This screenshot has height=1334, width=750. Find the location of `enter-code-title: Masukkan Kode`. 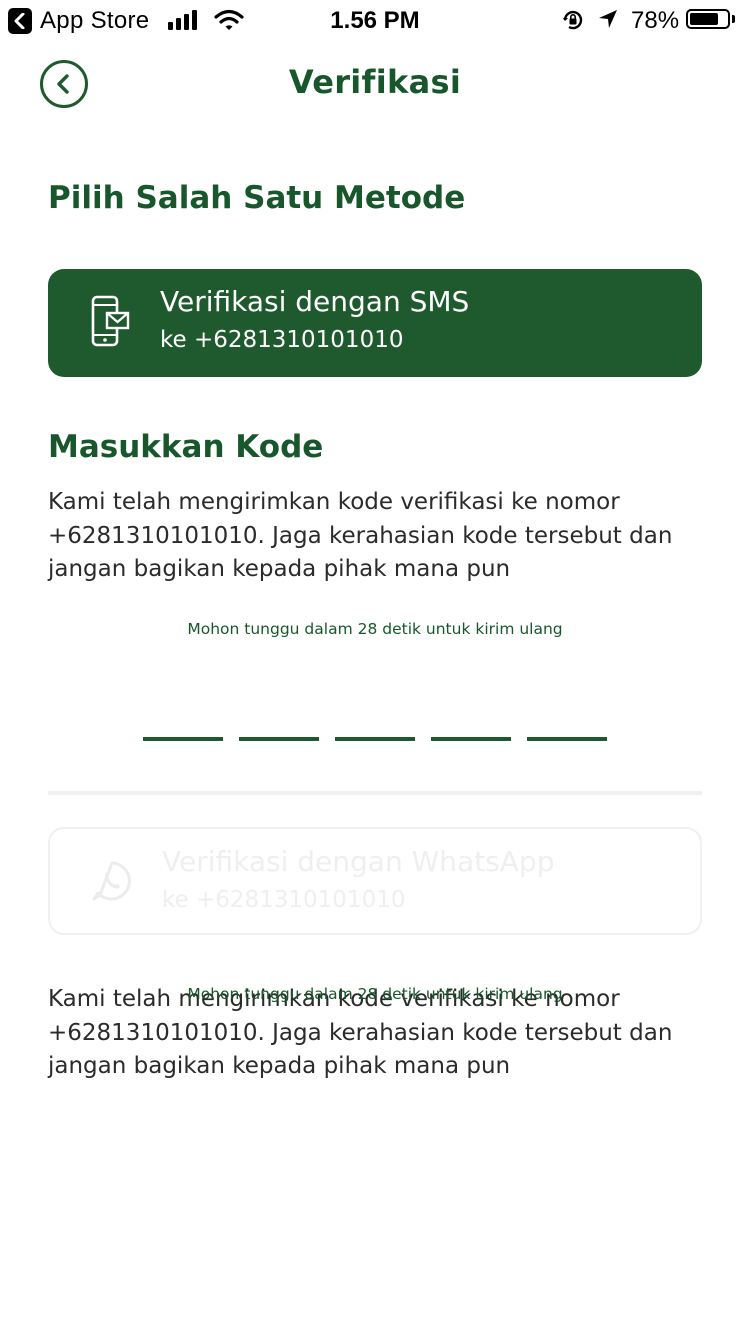

enter-code-title: Masukkan Kode is located at coordinates (186, 447).